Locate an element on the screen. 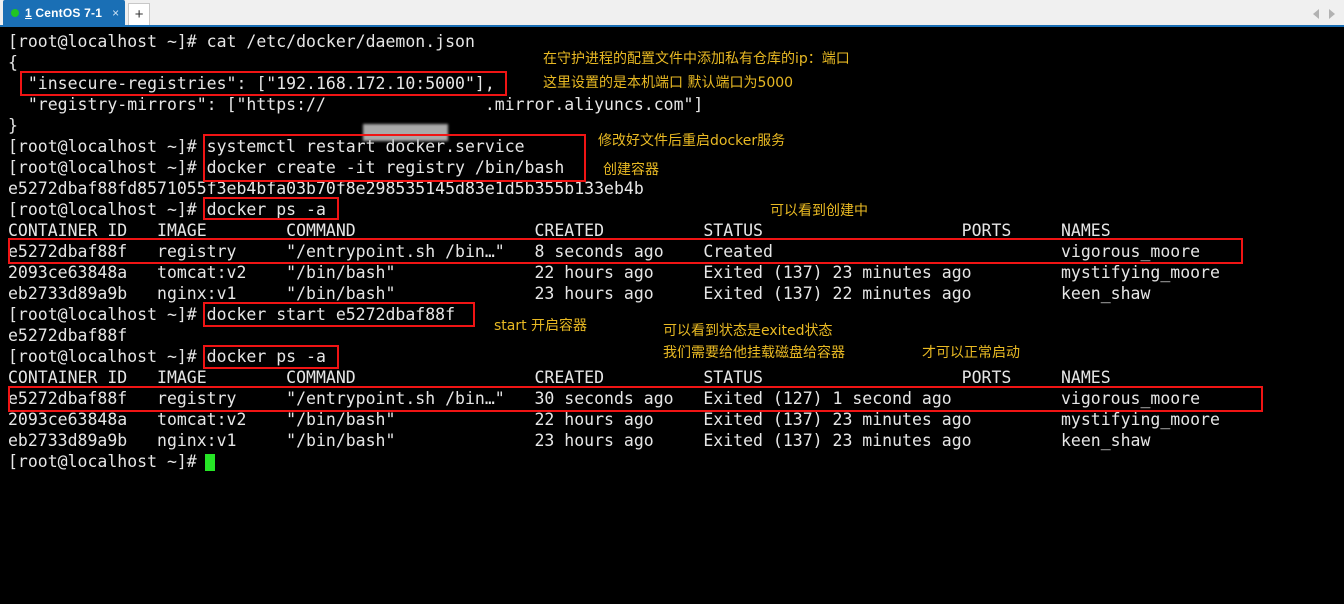 The image size is (1344, 604). tab-status-dot is located at coordinates (15, 12).